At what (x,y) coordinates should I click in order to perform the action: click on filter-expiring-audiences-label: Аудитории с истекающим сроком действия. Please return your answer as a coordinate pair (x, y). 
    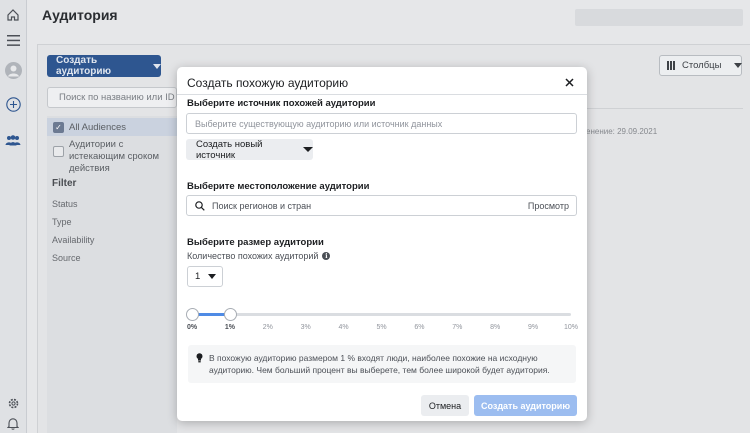
    Looking at the image, I should click on (114, 156).